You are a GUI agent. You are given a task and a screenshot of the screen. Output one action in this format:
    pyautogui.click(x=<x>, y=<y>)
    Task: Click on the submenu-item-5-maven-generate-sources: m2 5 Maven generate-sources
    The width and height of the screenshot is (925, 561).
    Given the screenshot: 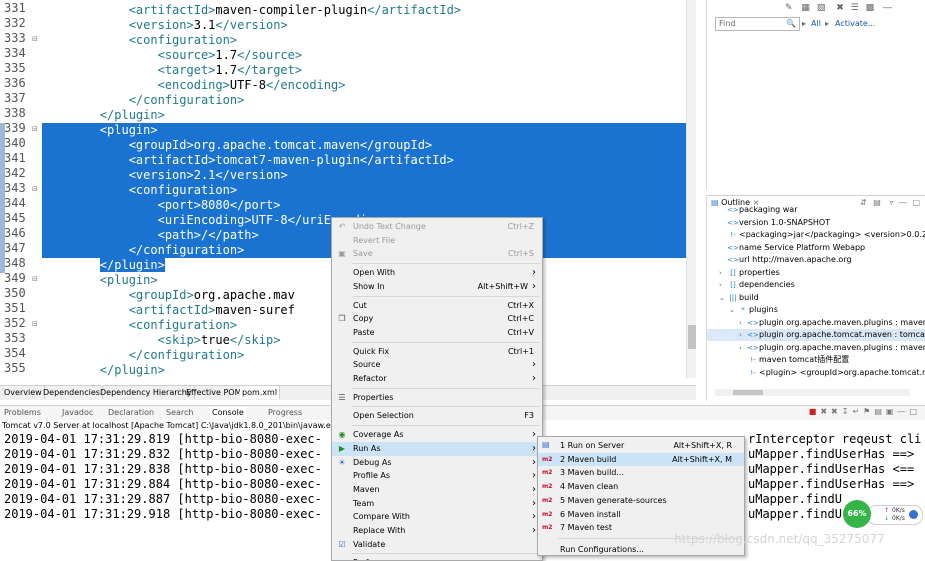 What is the action you would take?
    pyautogui.click(x=641, y=500)
    